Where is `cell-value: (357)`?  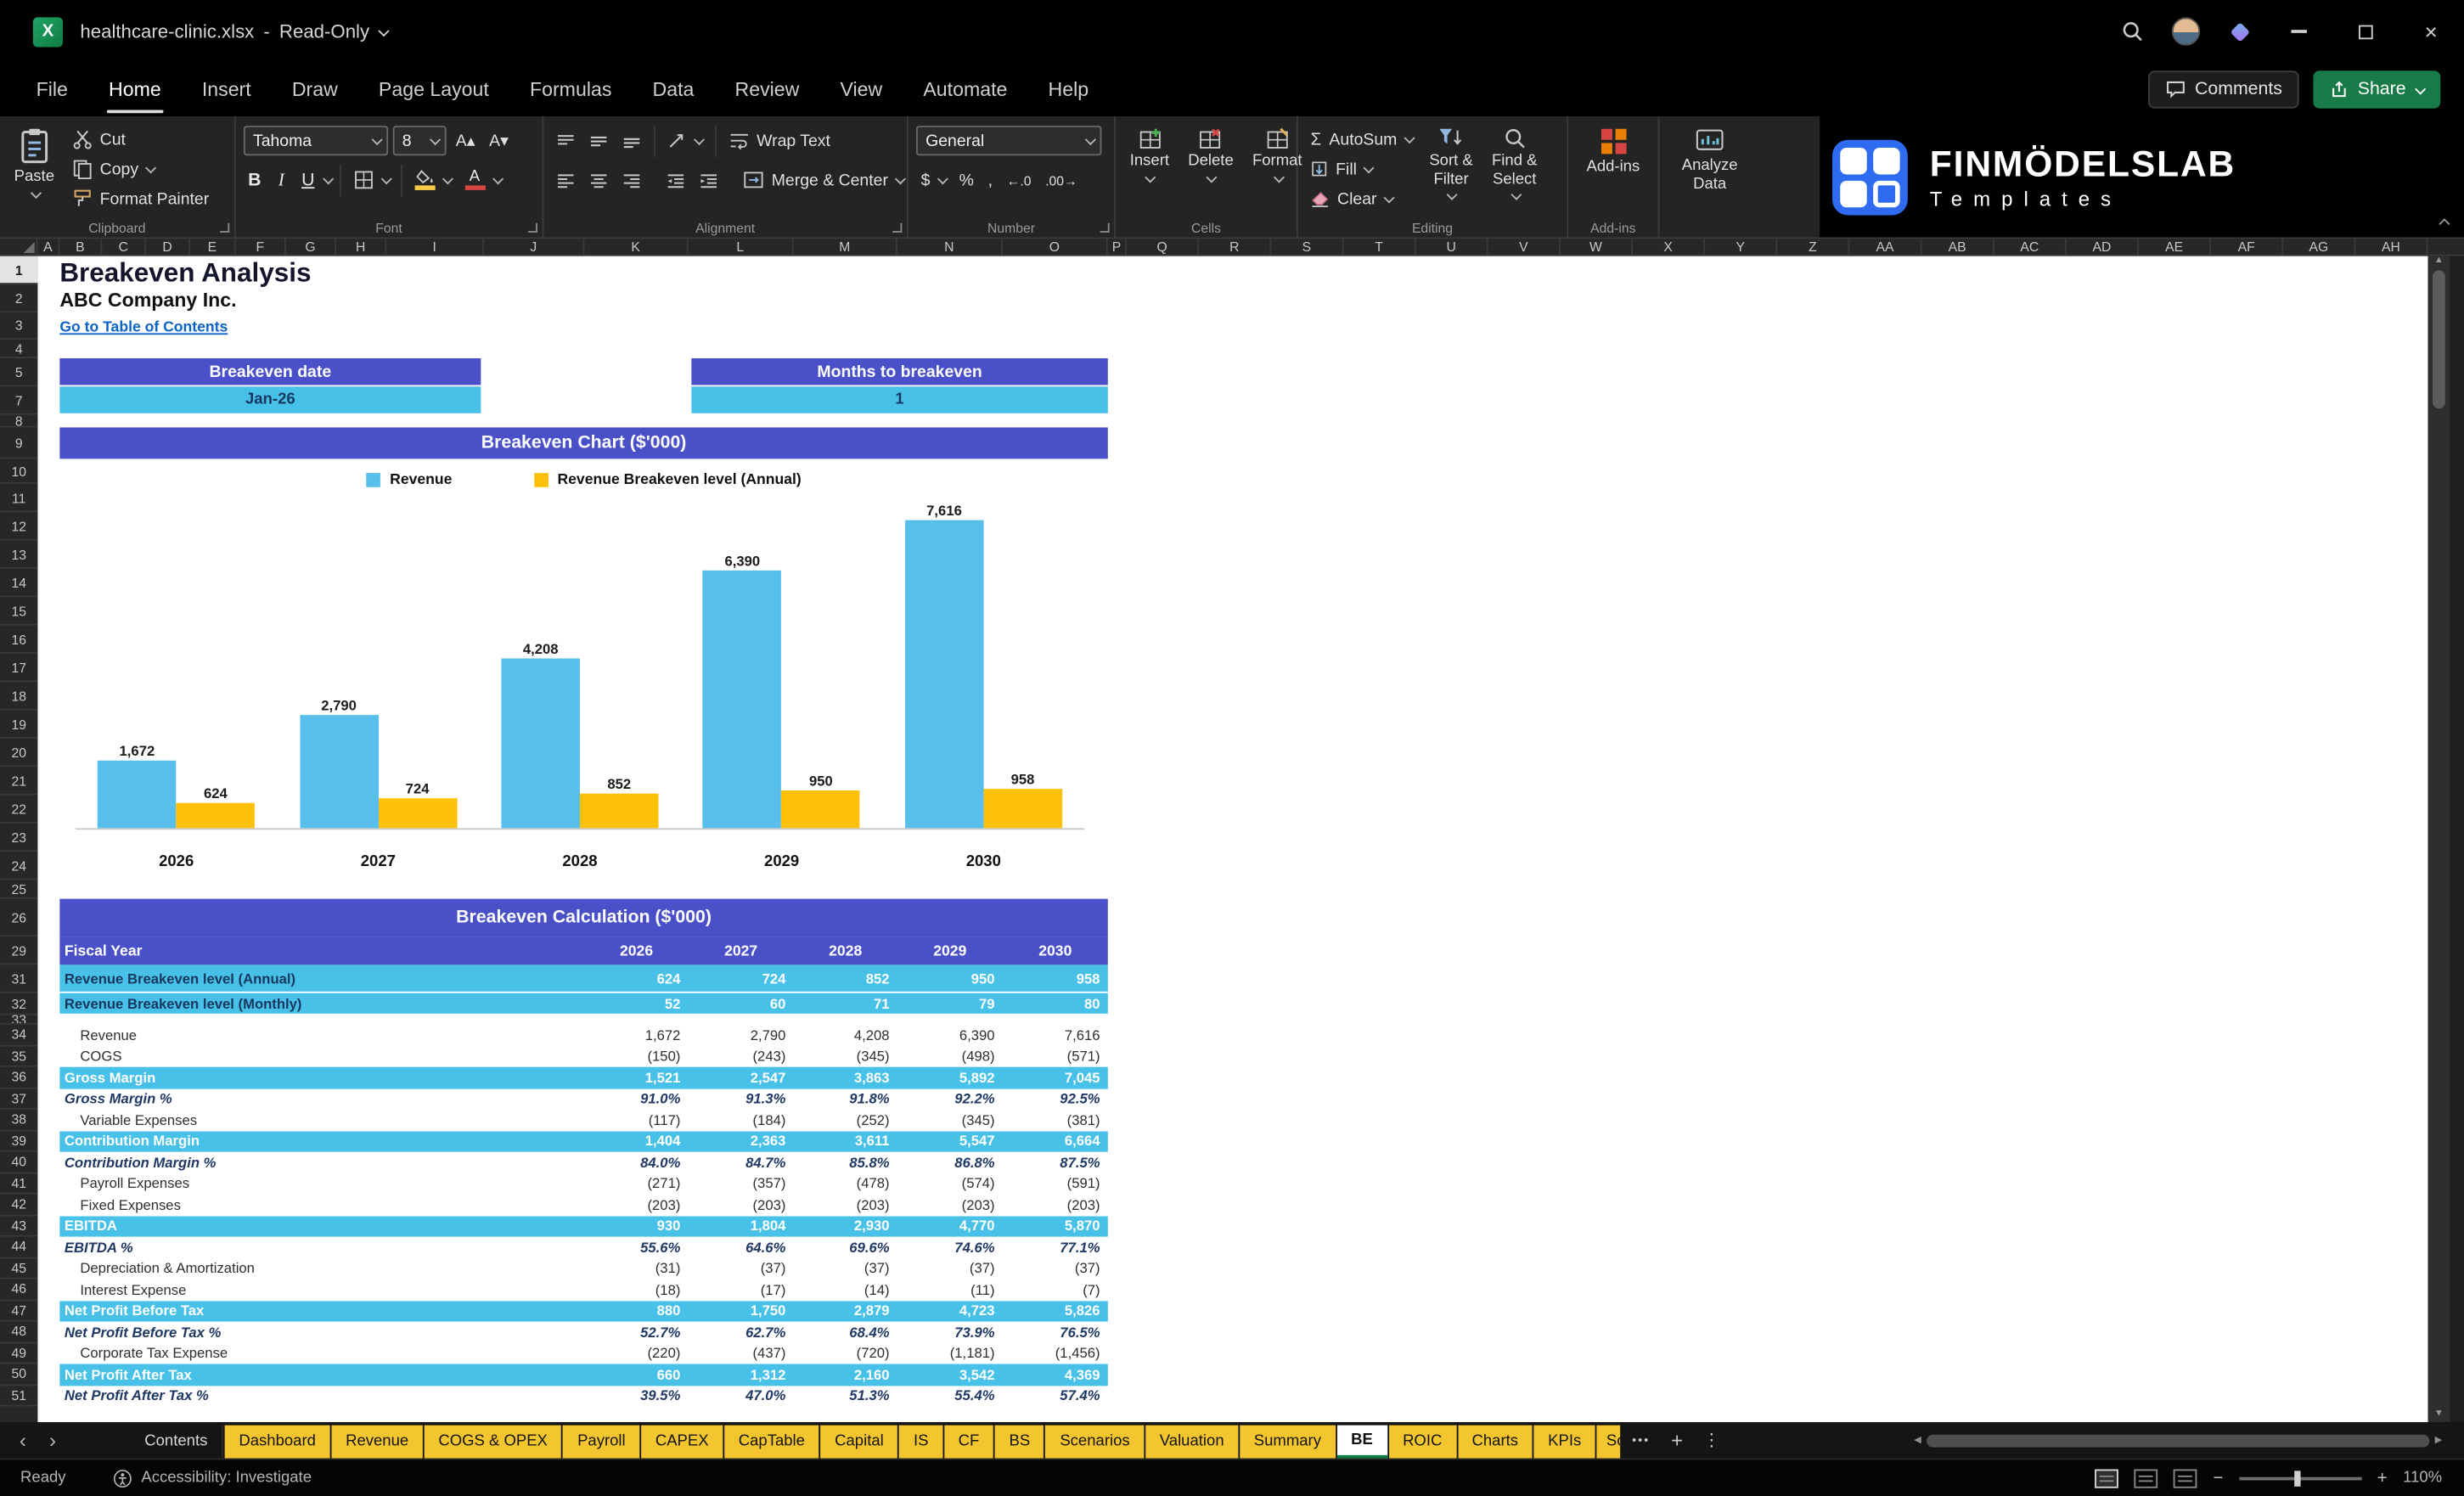 cell-value: (357) is located at coordinates (741, 1184).